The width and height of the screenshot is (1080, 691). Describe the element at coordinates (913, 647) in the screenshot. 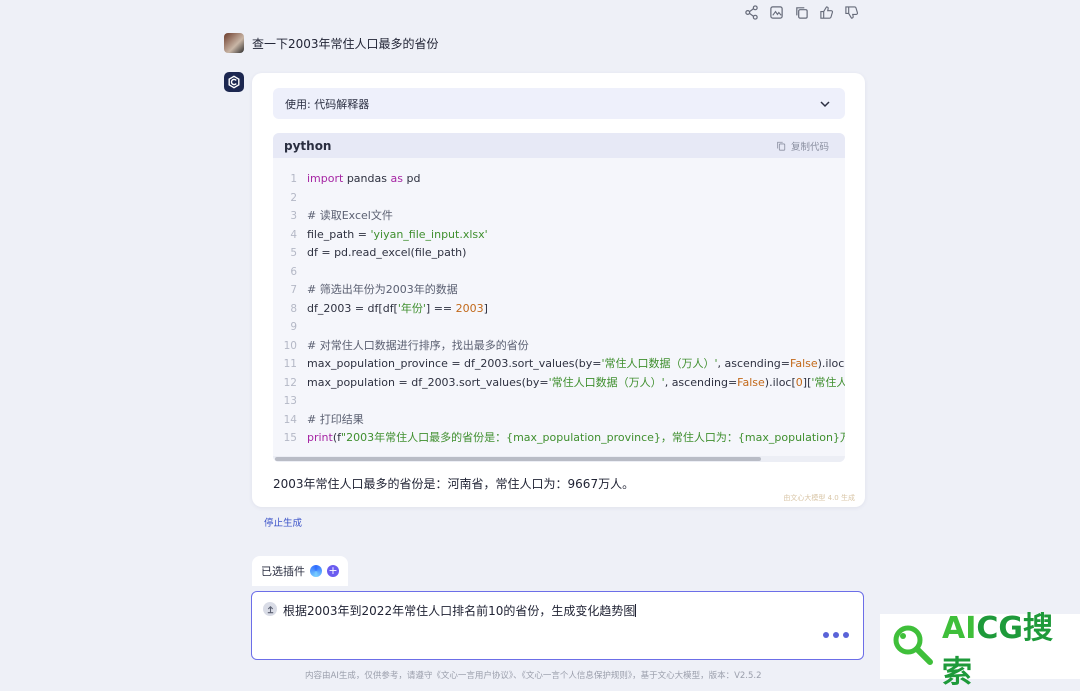

I see `magnifier-logo-icon` at that location.